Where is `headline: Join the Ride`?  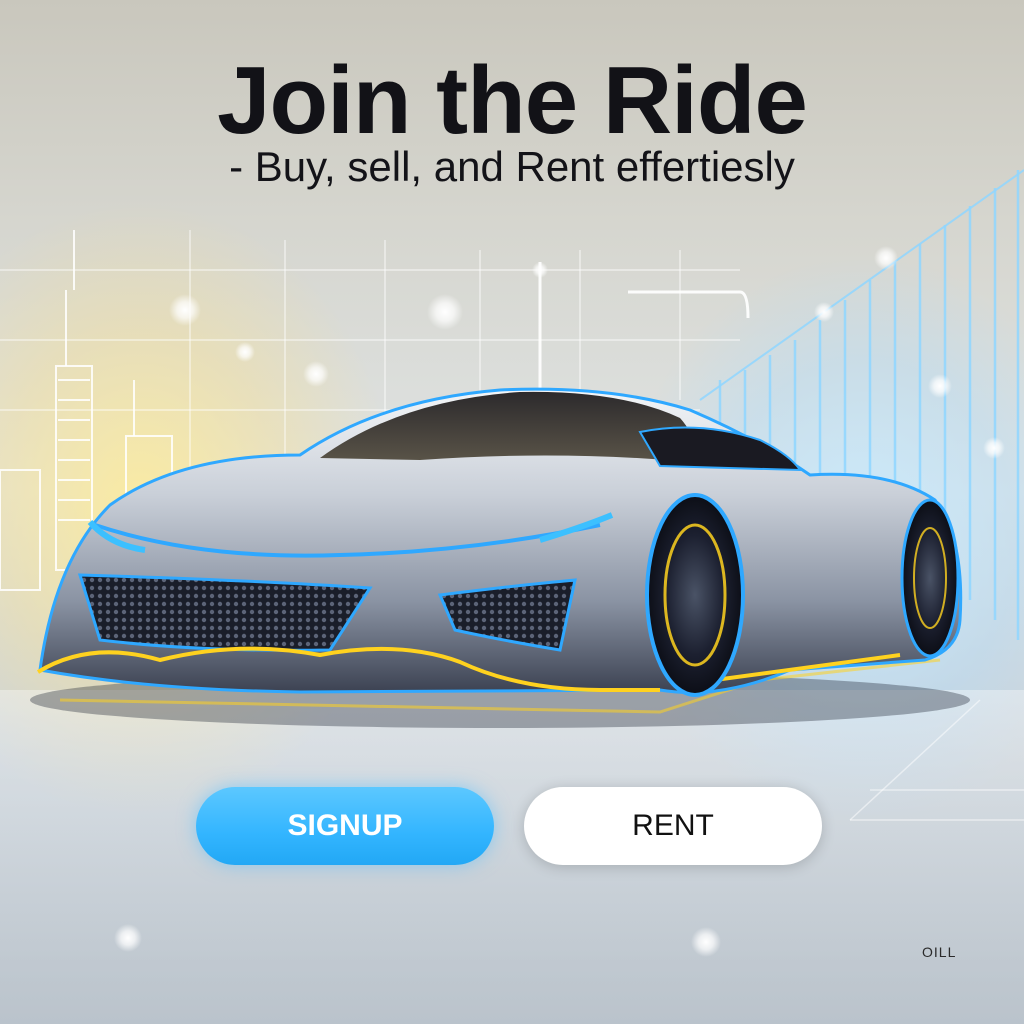 headline: Join the Ride is located at coordinates (512, 100).